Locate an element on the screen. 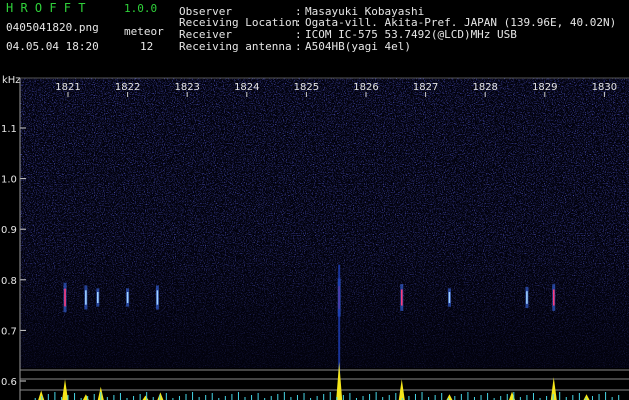 This screenshot has height=400, width=629. x-tick-label: 1830 is located at coordinates (604, 87).